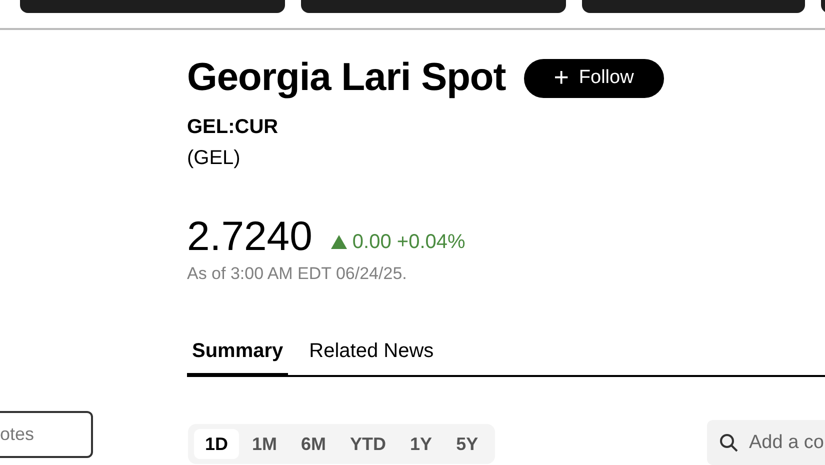 Image resolution: width=825 pixels, height=465 pixels. I want to click on range-tab: 1Y, so click(421, 444).